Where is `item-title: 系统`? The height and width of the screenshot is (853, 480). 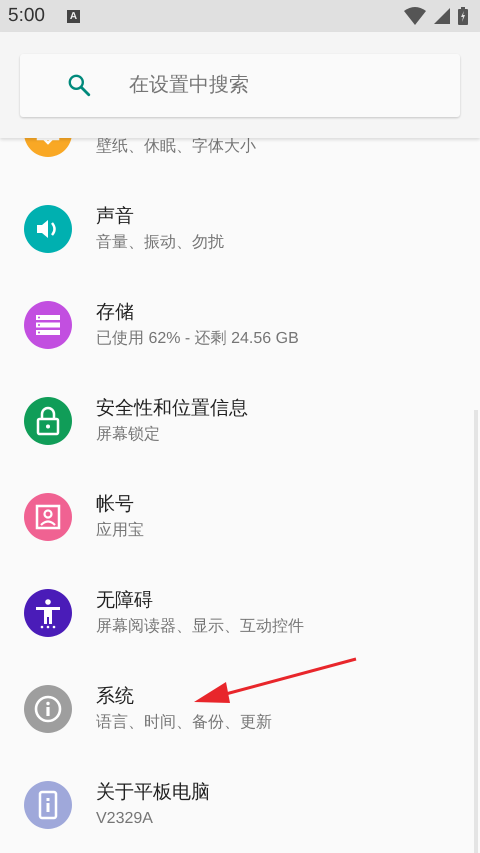
item-title: 系统 is located at coordinates (115, 697).